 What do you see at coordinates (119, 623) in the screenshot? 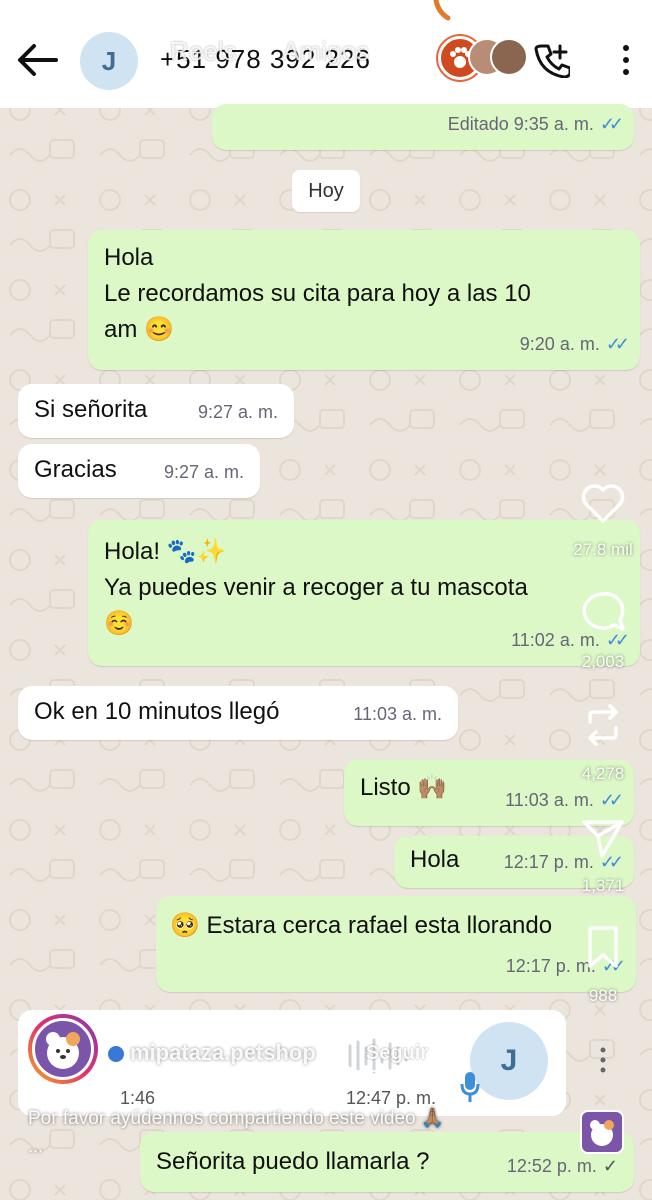
I see `message-text: ☺️` at bounding box center [119, 623].